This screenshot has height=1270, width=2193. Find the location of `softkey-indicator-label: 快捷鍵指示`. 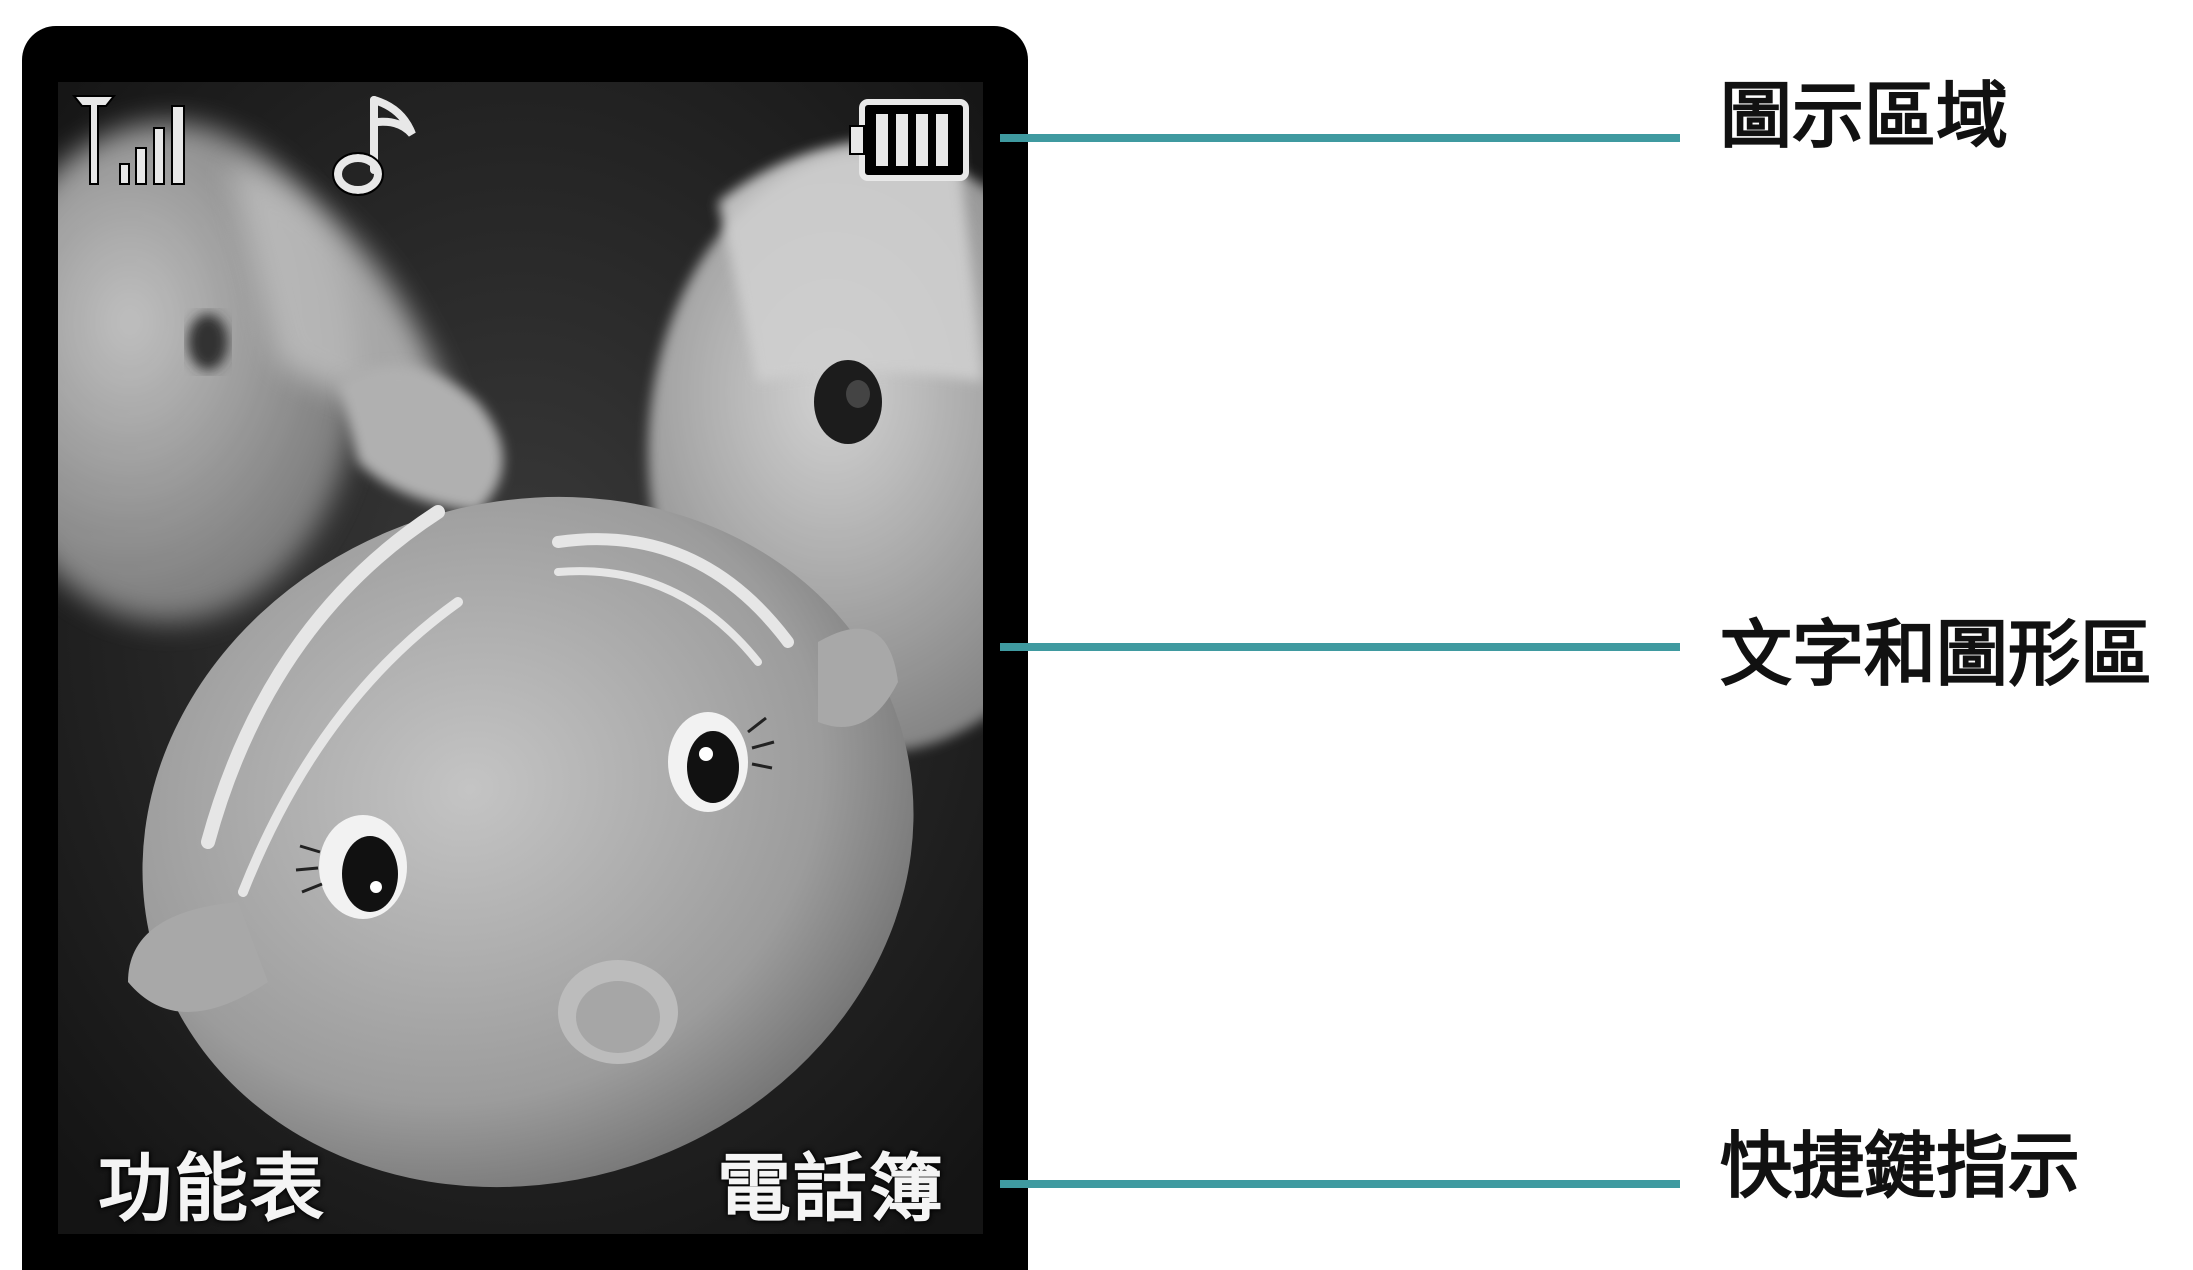

softkey-indicator-label: 快捷鍵指示 is located at coordinates (1900, 1166).